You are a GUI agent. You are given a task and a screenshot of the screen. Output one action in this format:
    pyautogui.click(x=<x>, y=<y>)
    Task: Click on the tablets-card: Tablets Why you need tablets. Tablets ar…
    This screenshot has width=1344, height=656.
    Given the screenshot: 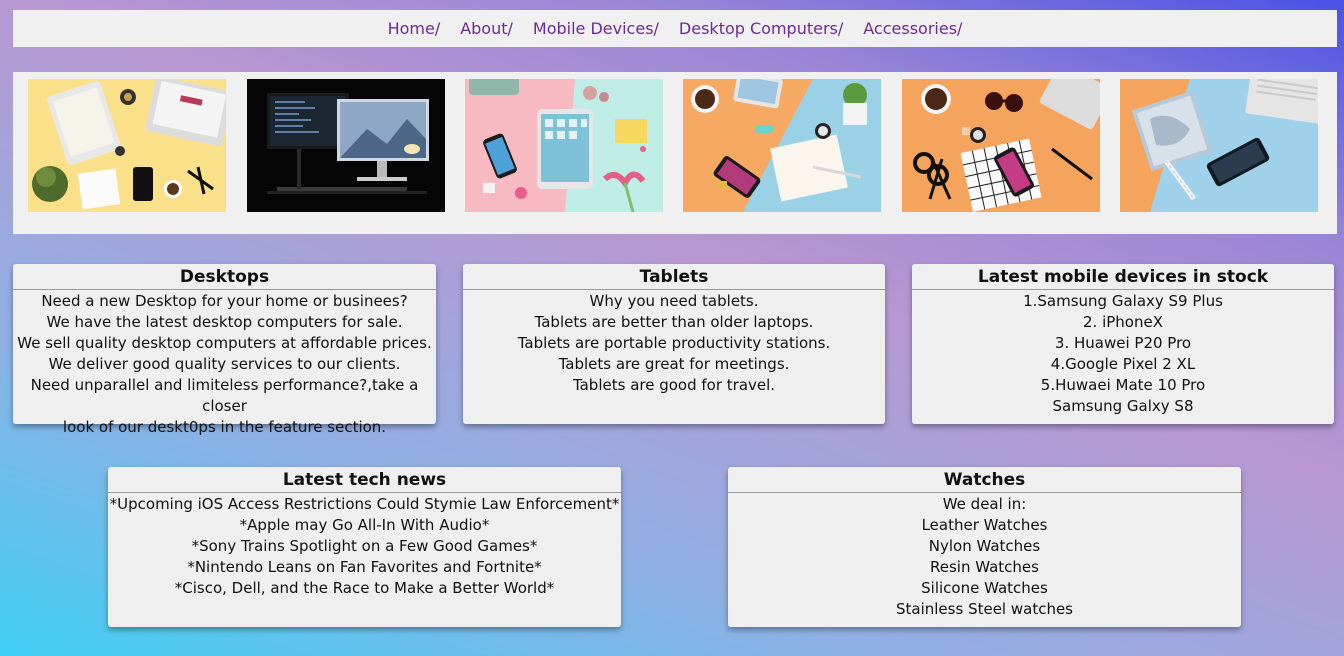 What is the action you would take?
    pyautogui.click(x=674, y=344)
    